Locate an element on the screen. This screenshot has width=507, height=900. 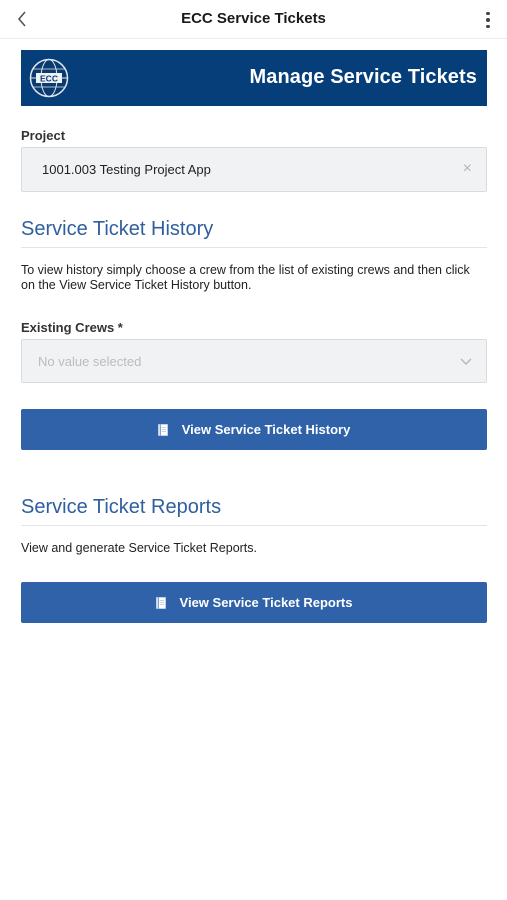
app-title: ECC Service Tickets is located at coordinates (253, 18).